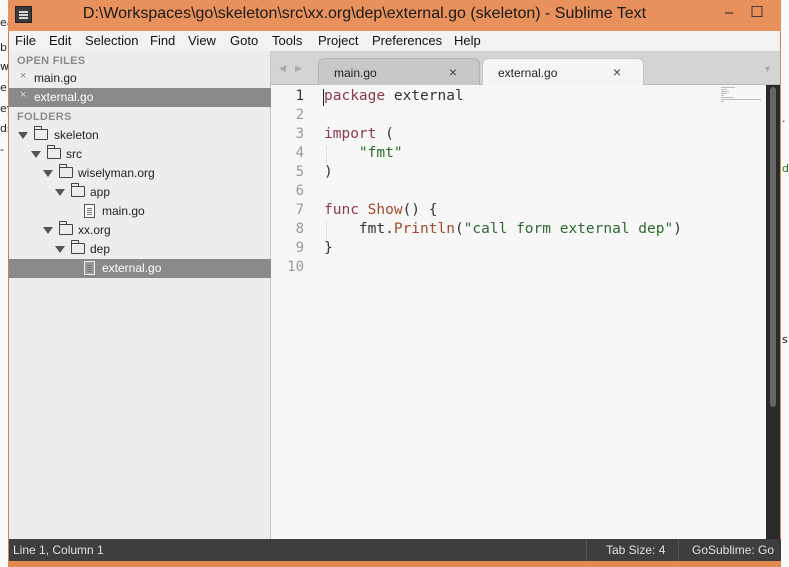 This screenshot has width=789, height=567. Describe the element at coordinates (399, 71) in the screenshot. I see `tab-main-go: main.go ×` at that location.